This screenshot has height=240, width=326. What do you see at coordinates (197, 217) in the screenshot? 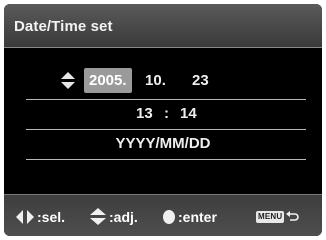
I see `enter-hint-label: :enter` at bounding box center [197, 217].